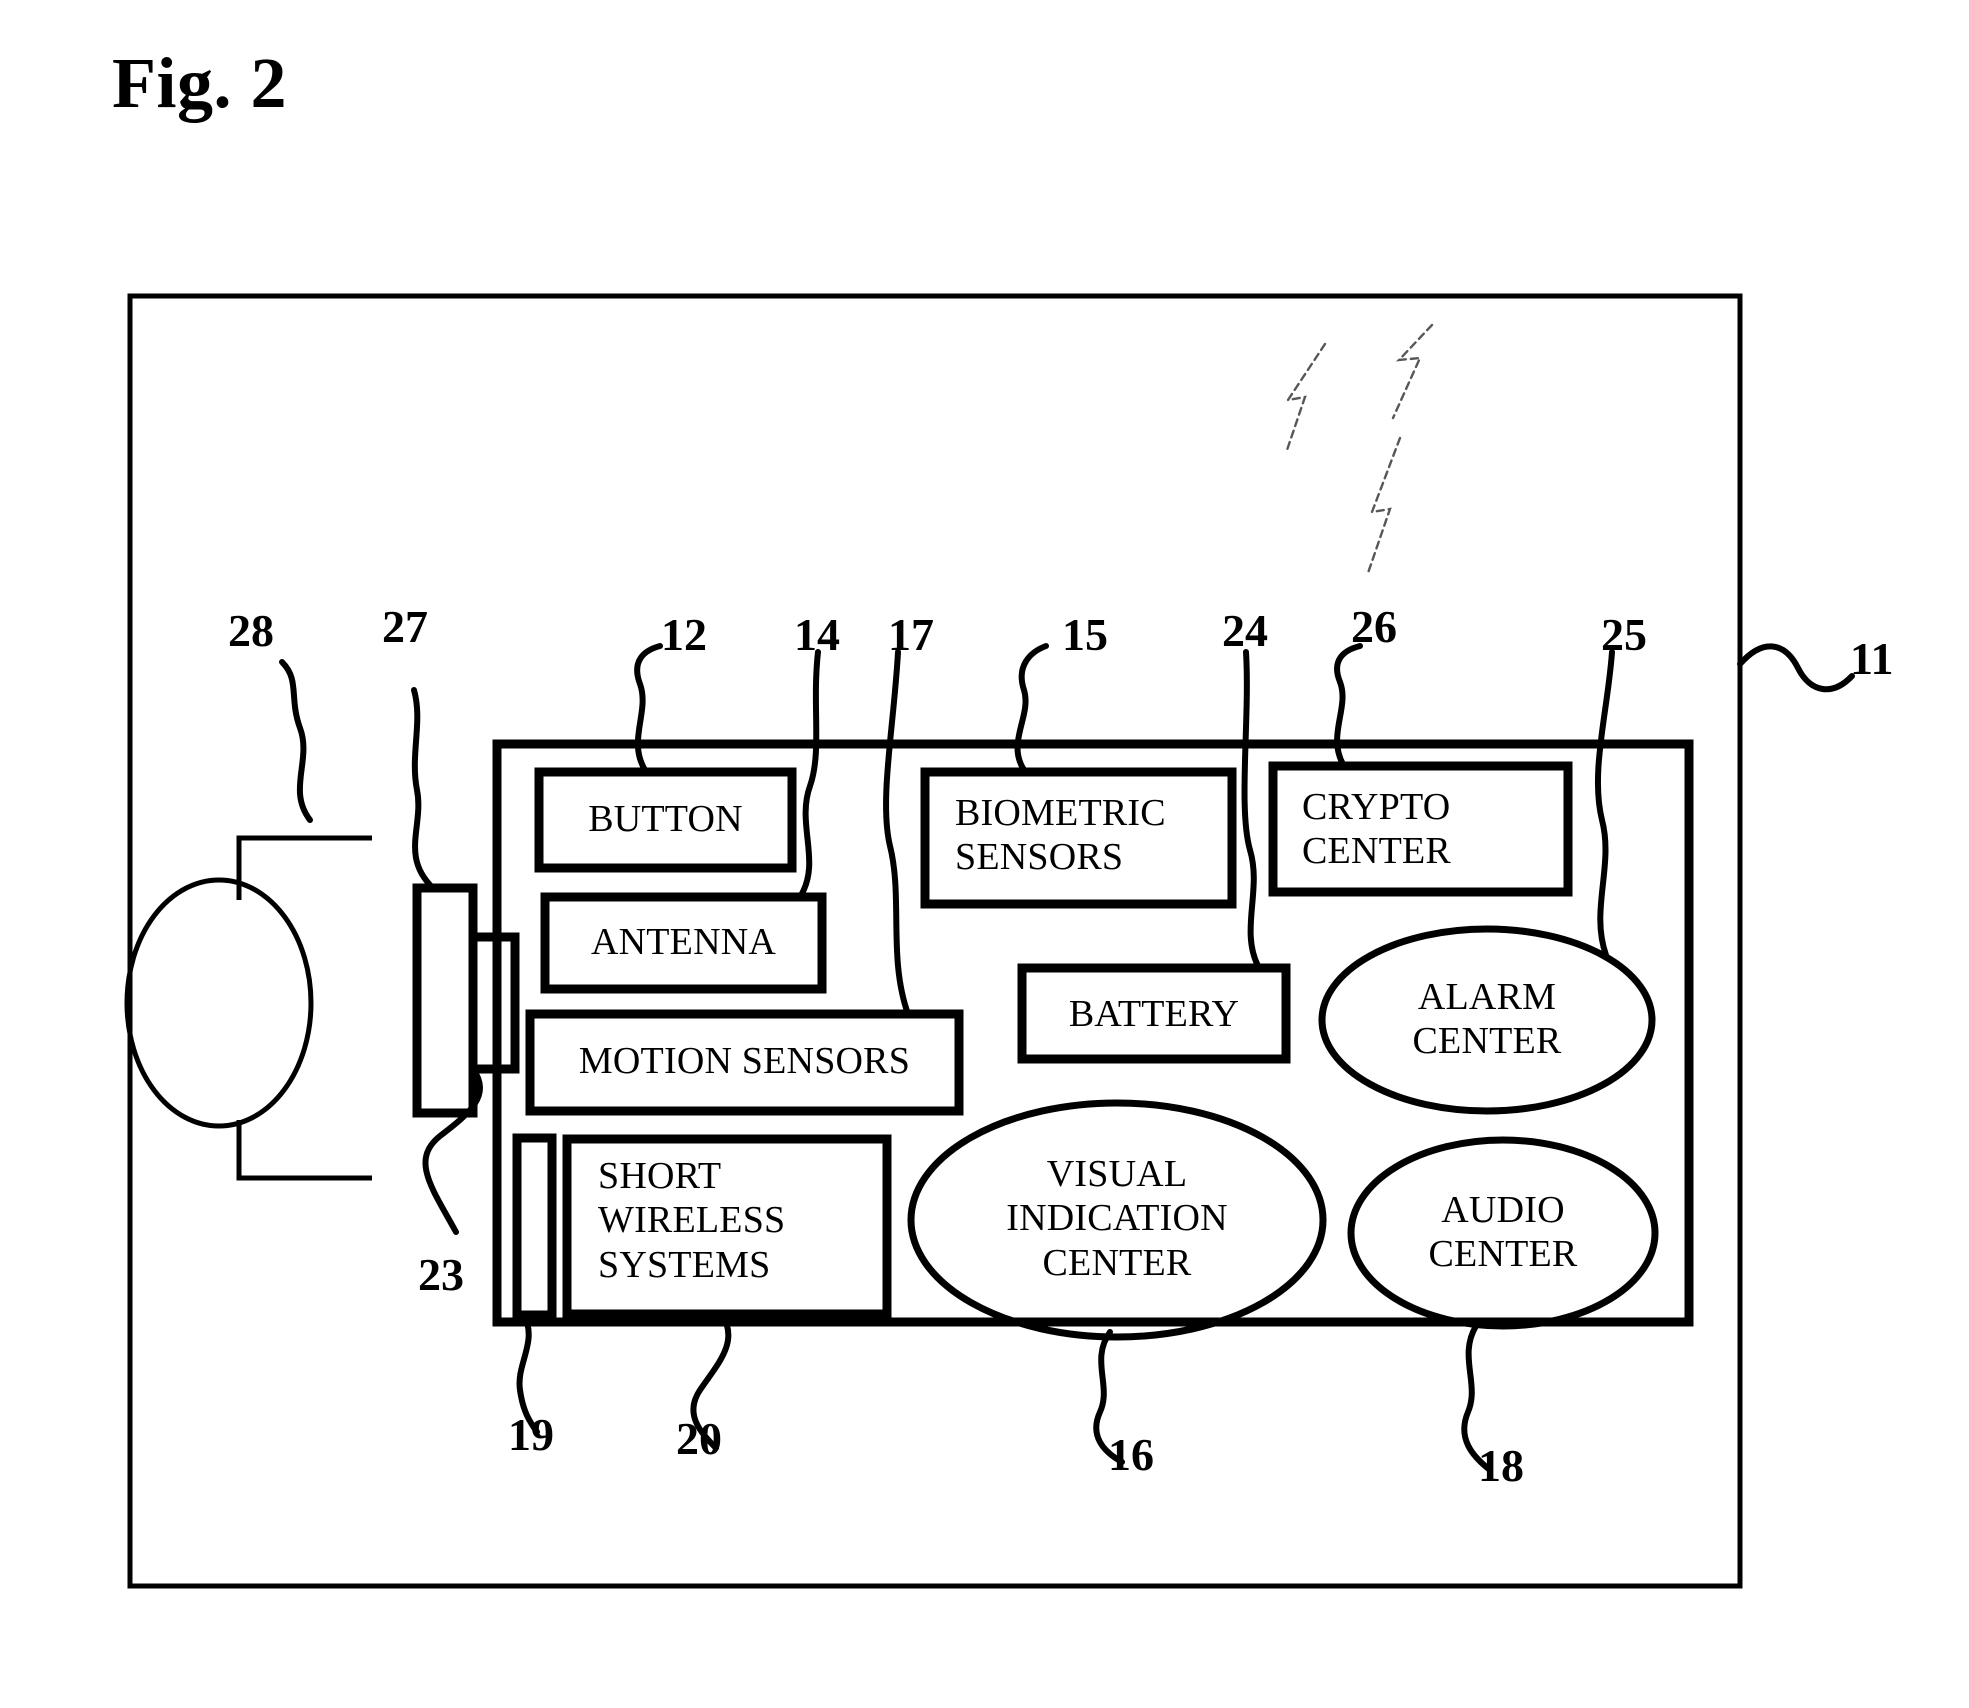 This screenshot has height=1708, width=1969. What do you see at coordinates (1487, 1019) in the screenshot?
I see `alarm-center-label: ALARM CENTER` at bounding box center [1487, 1019].